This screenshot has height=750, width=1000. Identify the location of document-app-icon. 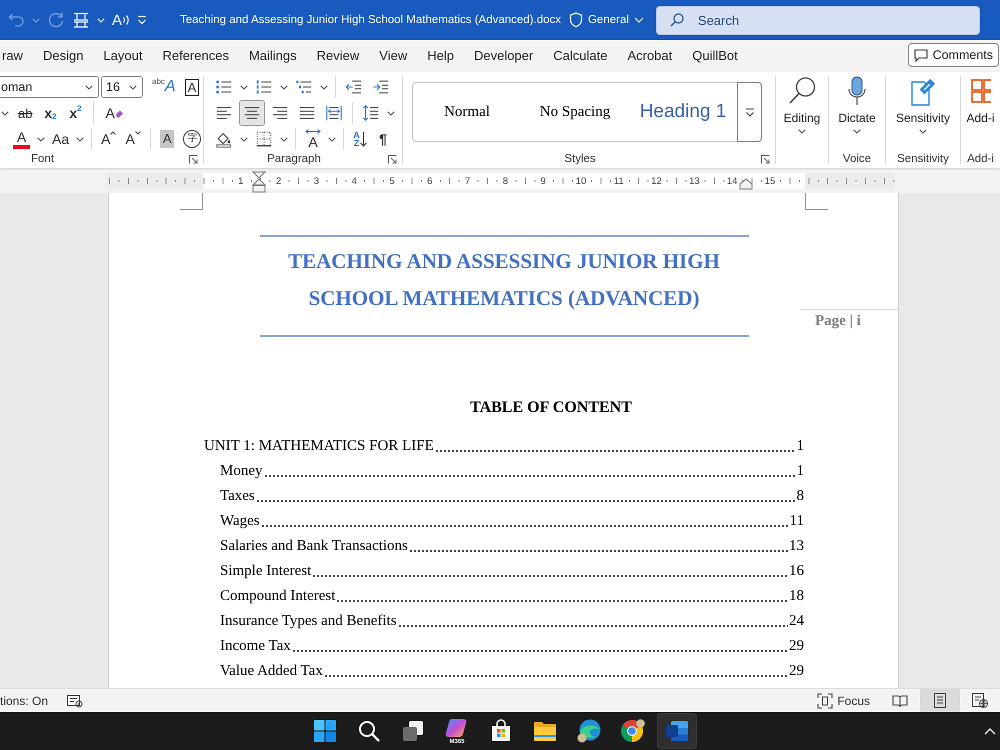
(677, 731).